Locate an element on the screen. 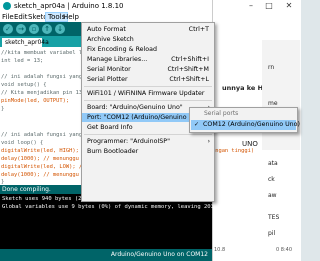  submenu-arrow-icon: › is located at coordinates (208, 141).